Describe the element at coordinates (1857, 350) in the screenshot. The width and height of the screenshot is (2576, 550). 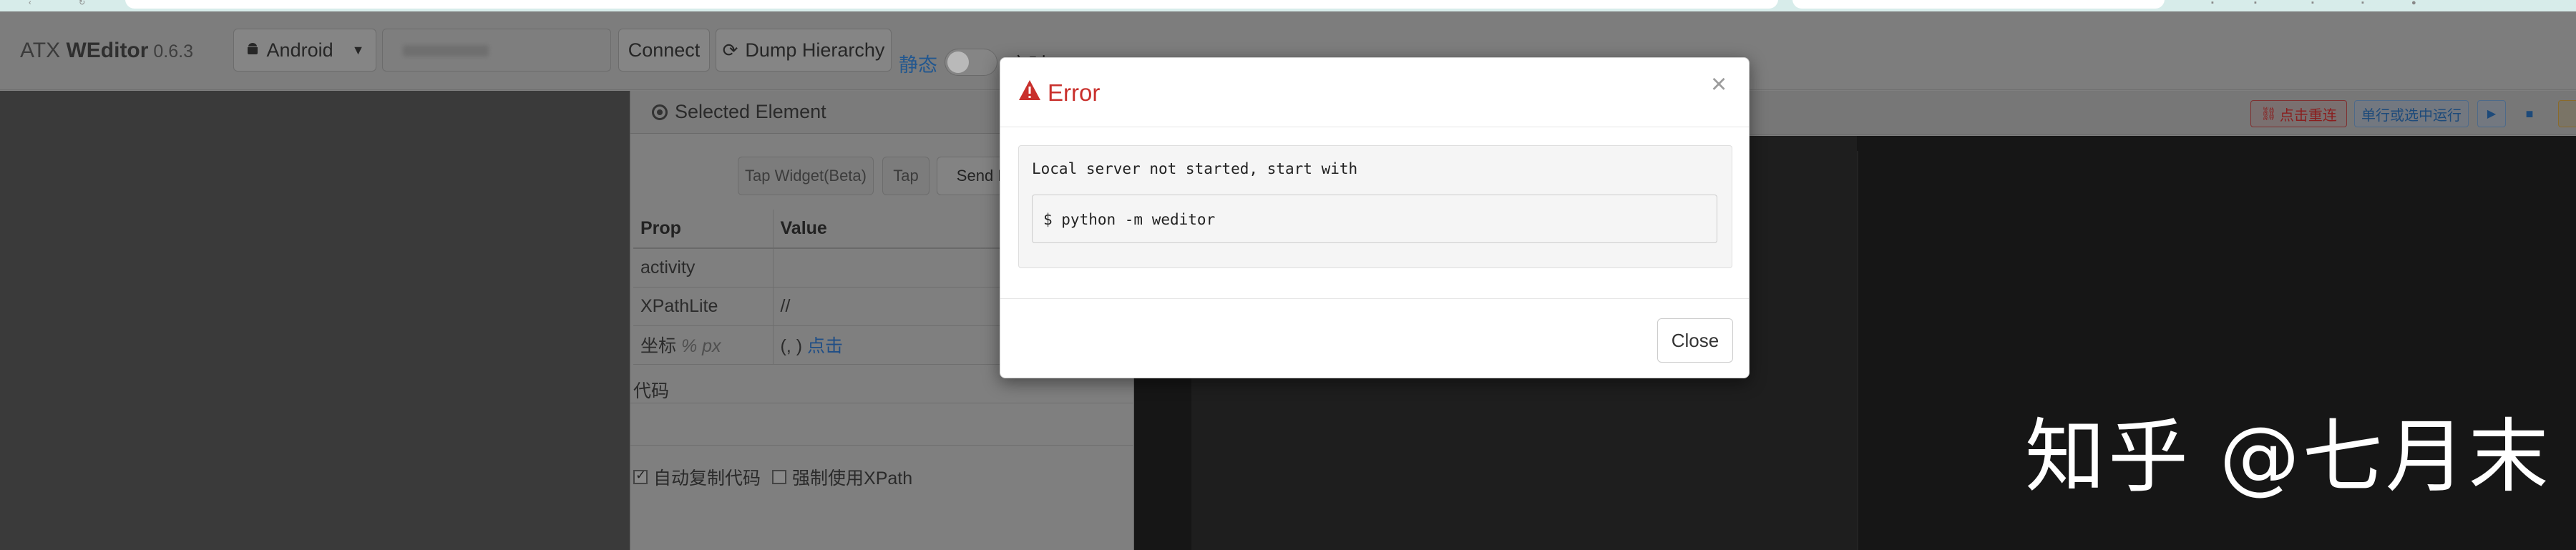
I see `editor-divider` at that location.